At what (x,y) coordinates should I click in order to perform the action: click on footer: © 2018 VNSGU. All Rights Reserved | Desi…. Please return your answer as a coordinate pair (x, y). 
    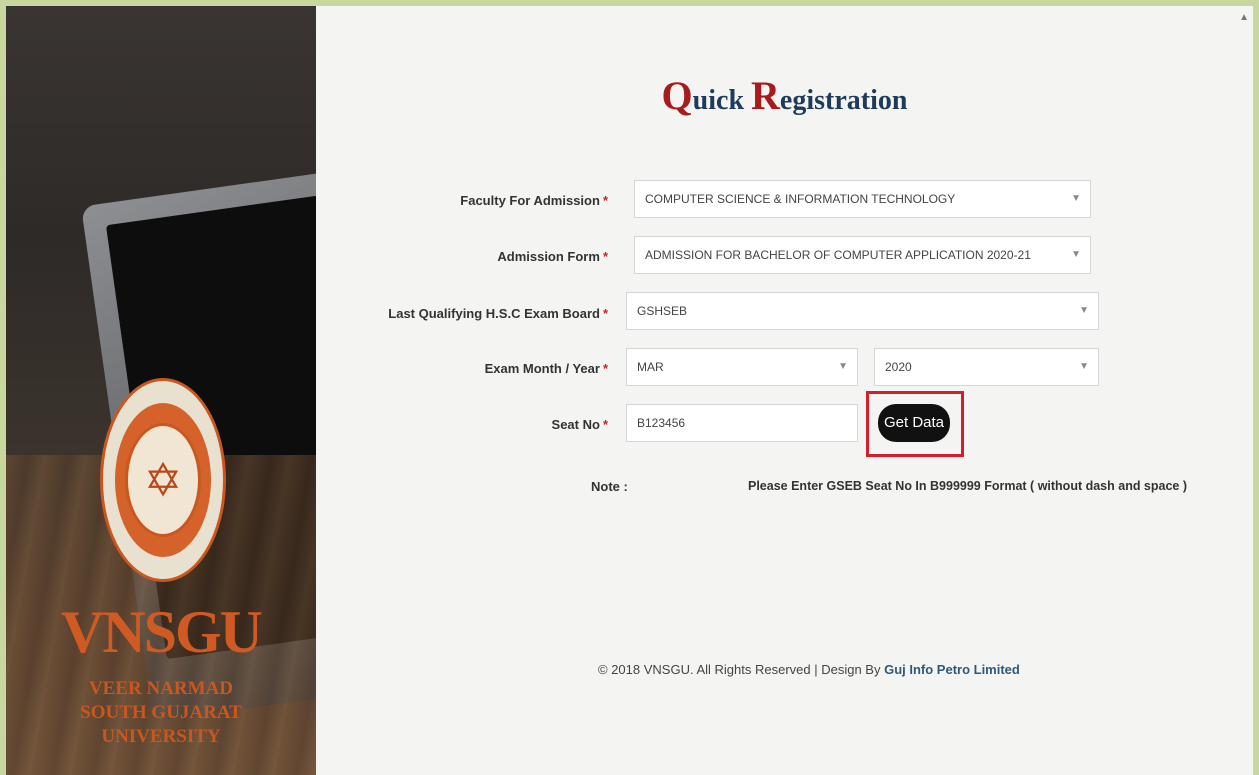
    Looking at the image, I should click on (809, 669).